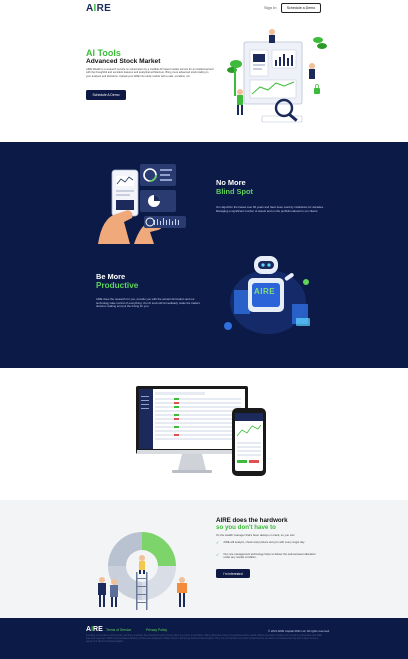  Describe the element at coordinates (117, 285) in the screenshot. I see `productive-highlight: Productive` at that location.